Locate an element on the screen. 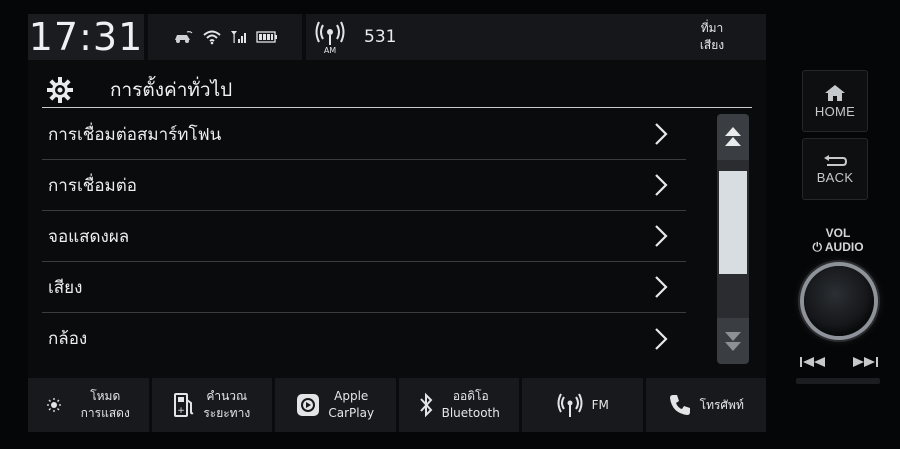 The width and height of the screenshot is (900, 449). list-item-camera: กล้อง is located at coordinates (364, 338).